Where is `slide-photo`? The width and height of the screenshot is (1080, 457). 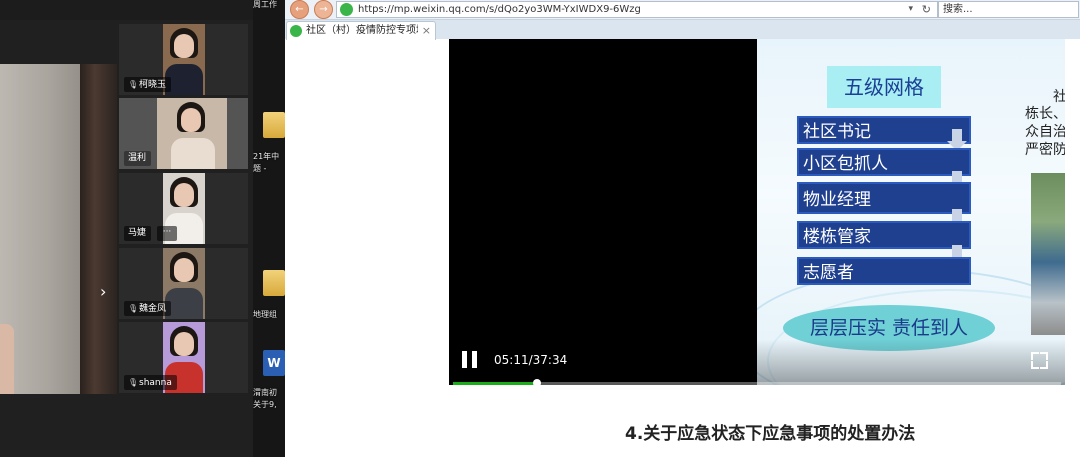 slide-photo is located at coordinates (1048, 254).